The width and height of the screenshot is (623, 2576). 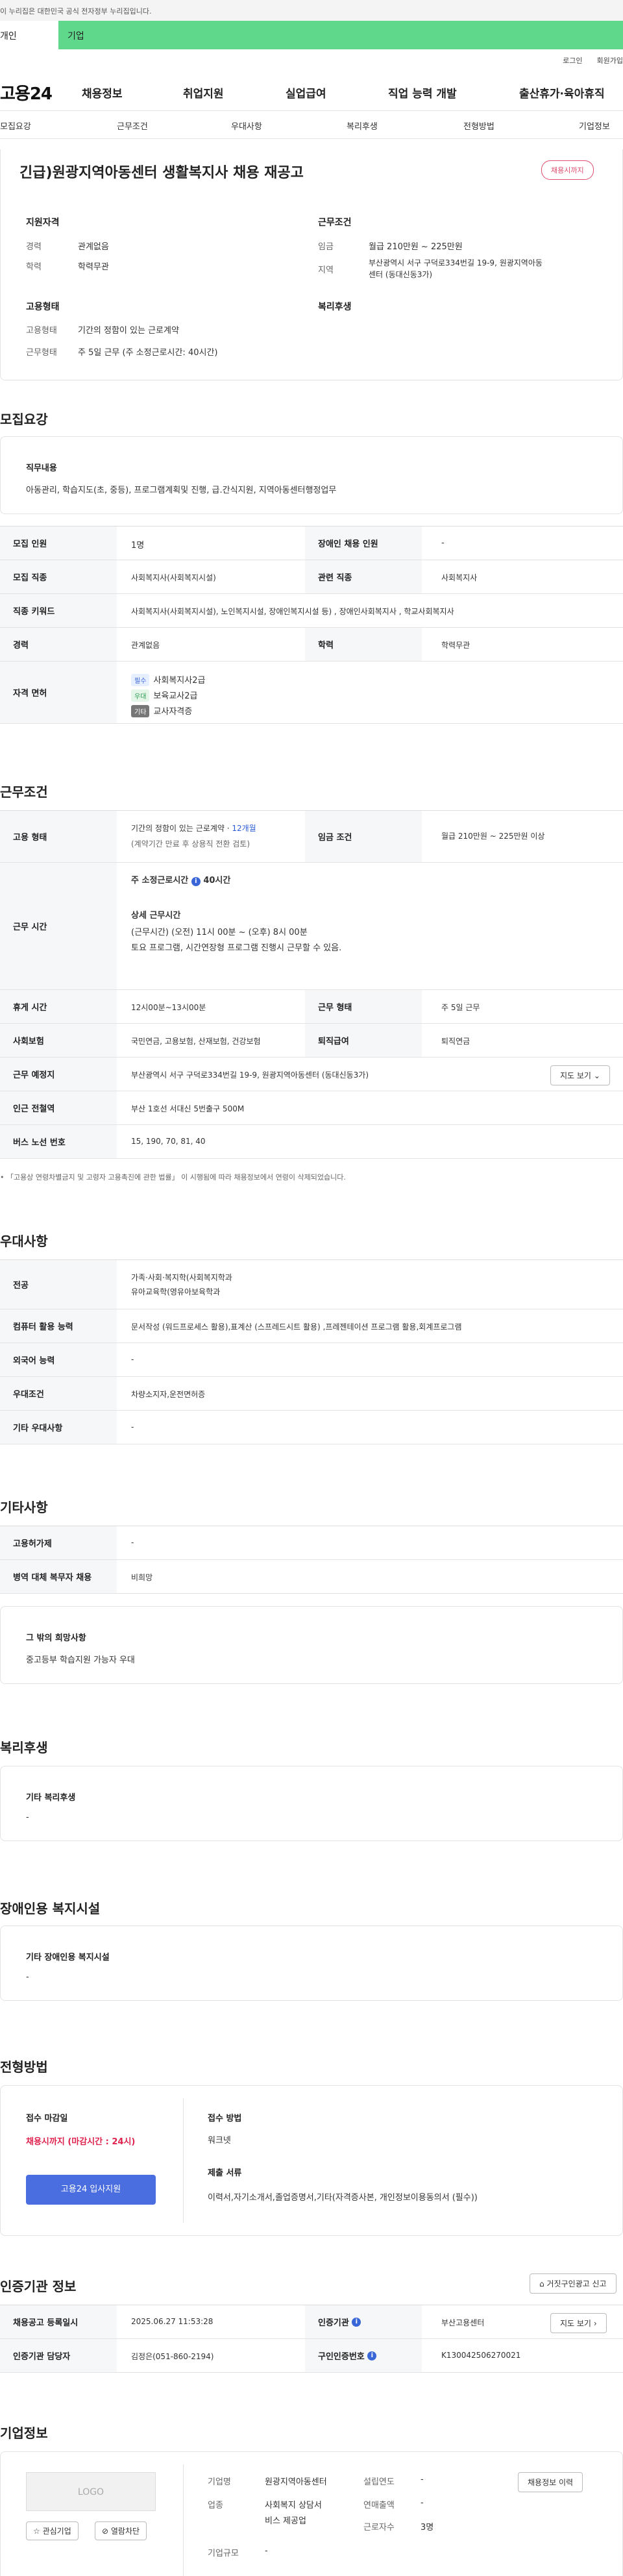 What do you see at coordinates (306, 92) in the screenshot?
I see `gnb-item-unemployment-benefit: 실업급여` at bounding box center [306, 92].